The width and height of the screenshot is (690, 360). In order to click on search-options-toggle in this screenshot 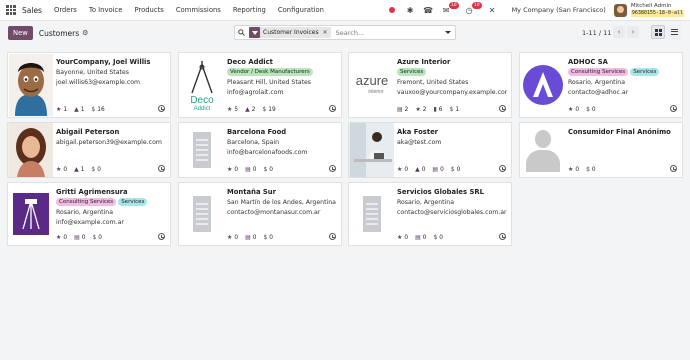, I will do `click(448, 32)`.